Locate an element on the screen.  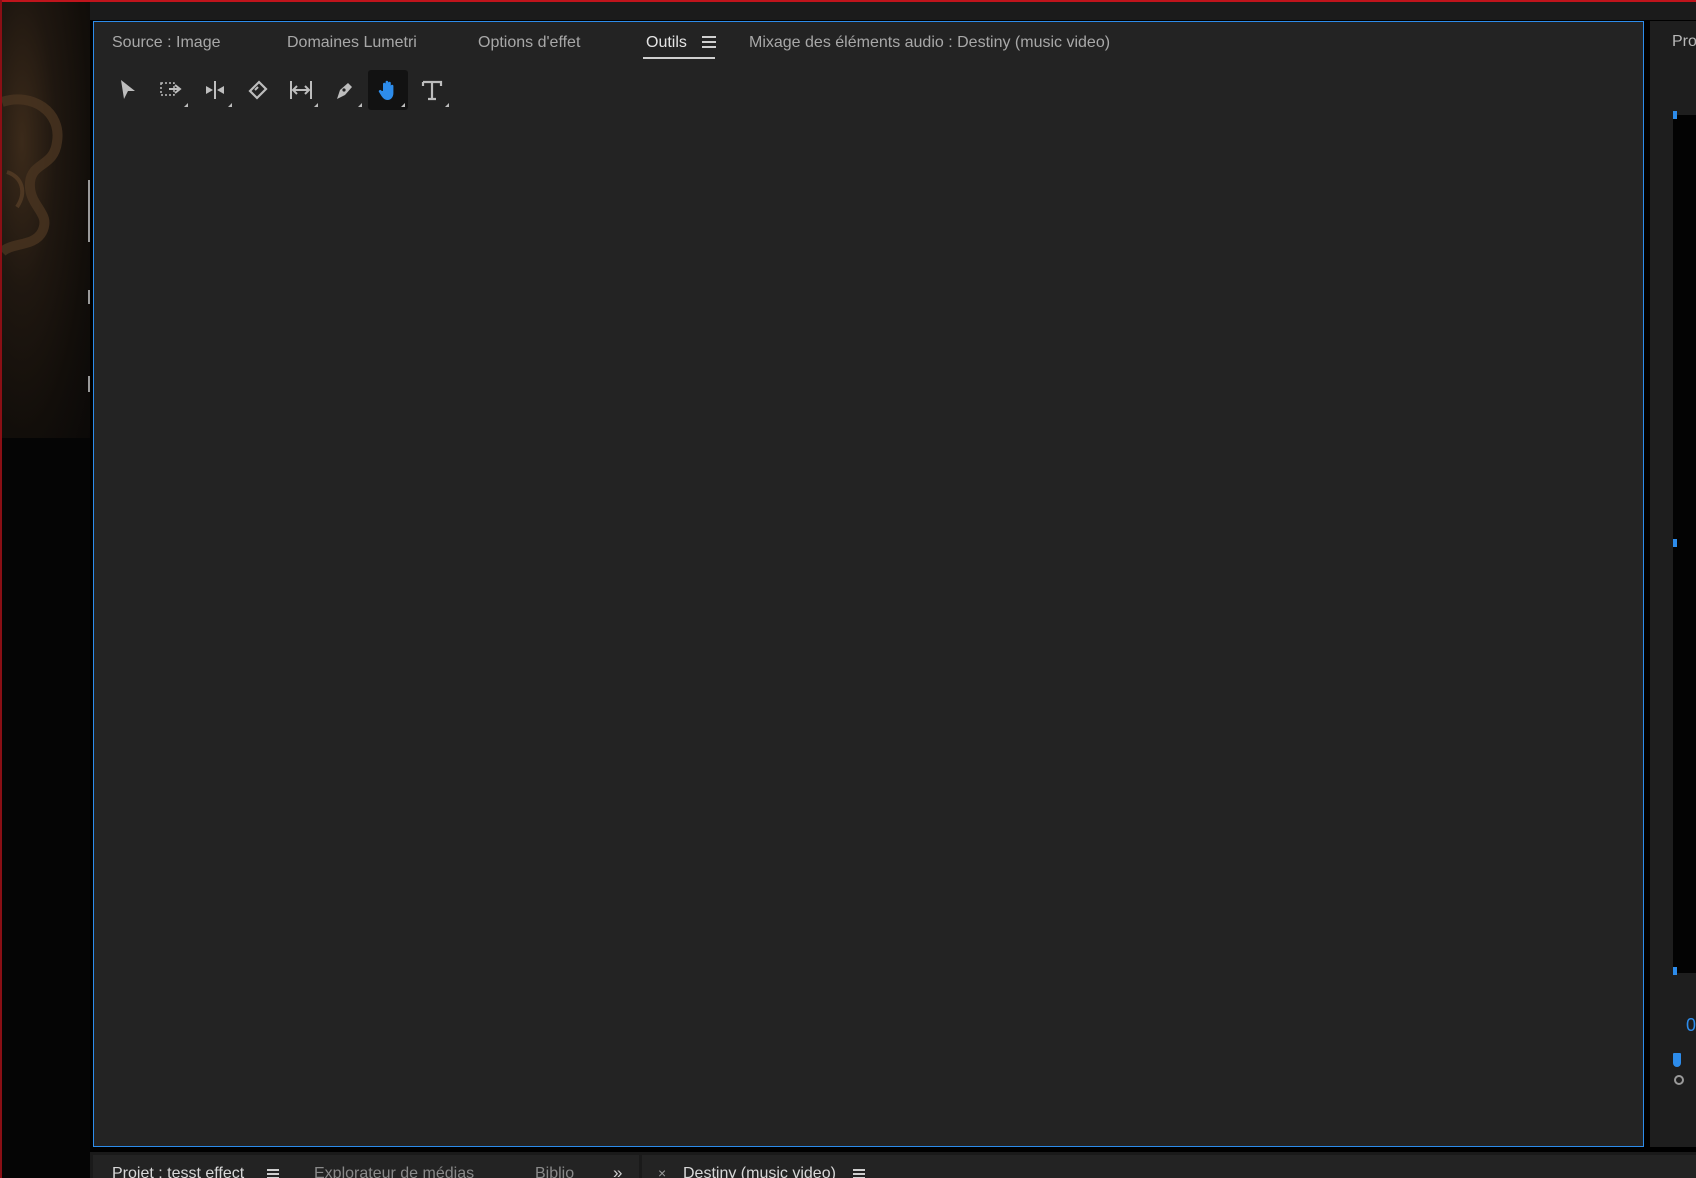
tab-program: Pro is located at coordinates (1684, 42).